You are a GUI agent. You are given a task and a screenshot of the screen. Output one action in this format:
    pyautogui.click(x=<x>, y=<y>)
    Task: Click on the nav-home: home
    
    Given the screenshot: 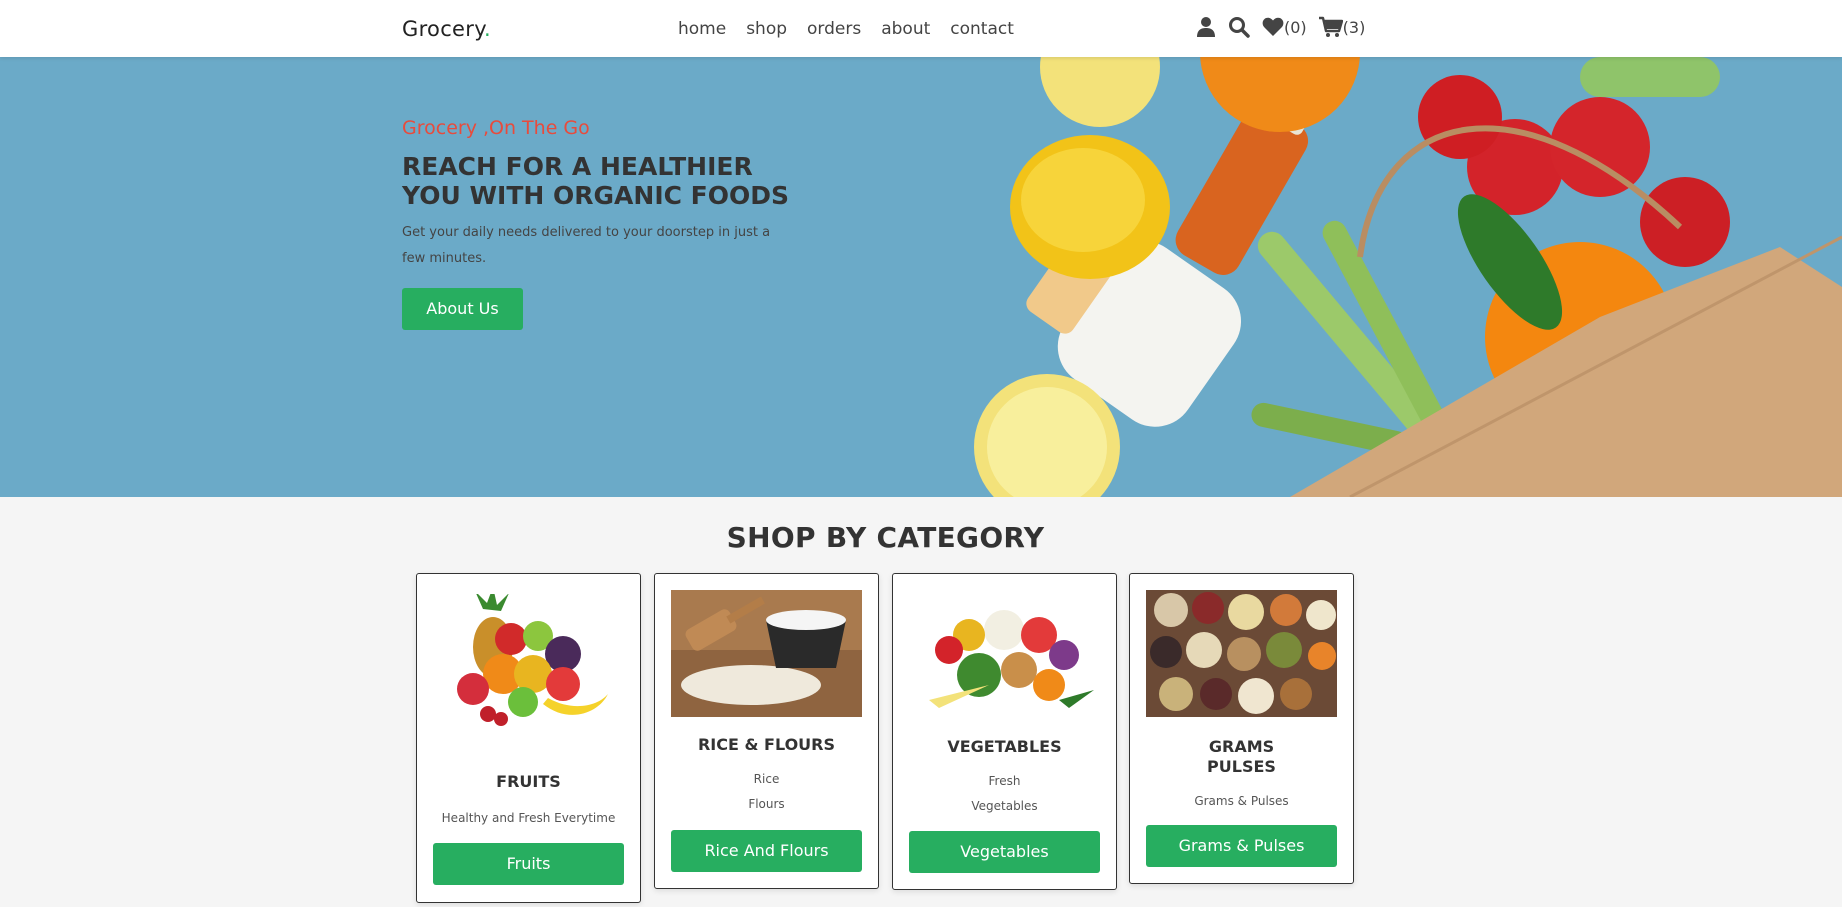 What is the action you would take?
    pyautogui.click(x=702, y=29)
    